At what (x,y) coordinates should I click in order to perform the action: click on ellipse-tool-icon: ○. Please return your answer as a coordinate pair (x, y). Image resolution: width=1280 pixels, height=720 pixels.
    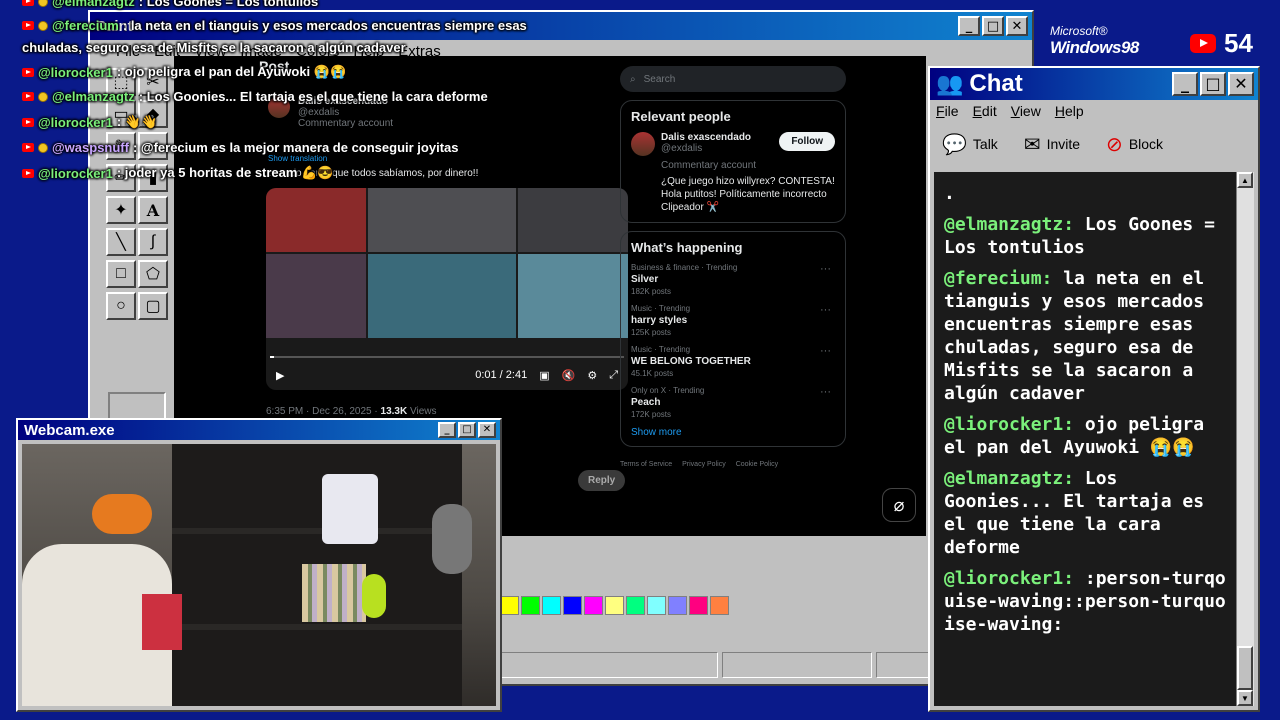
    Looking at the image, I should click on (121, 306).